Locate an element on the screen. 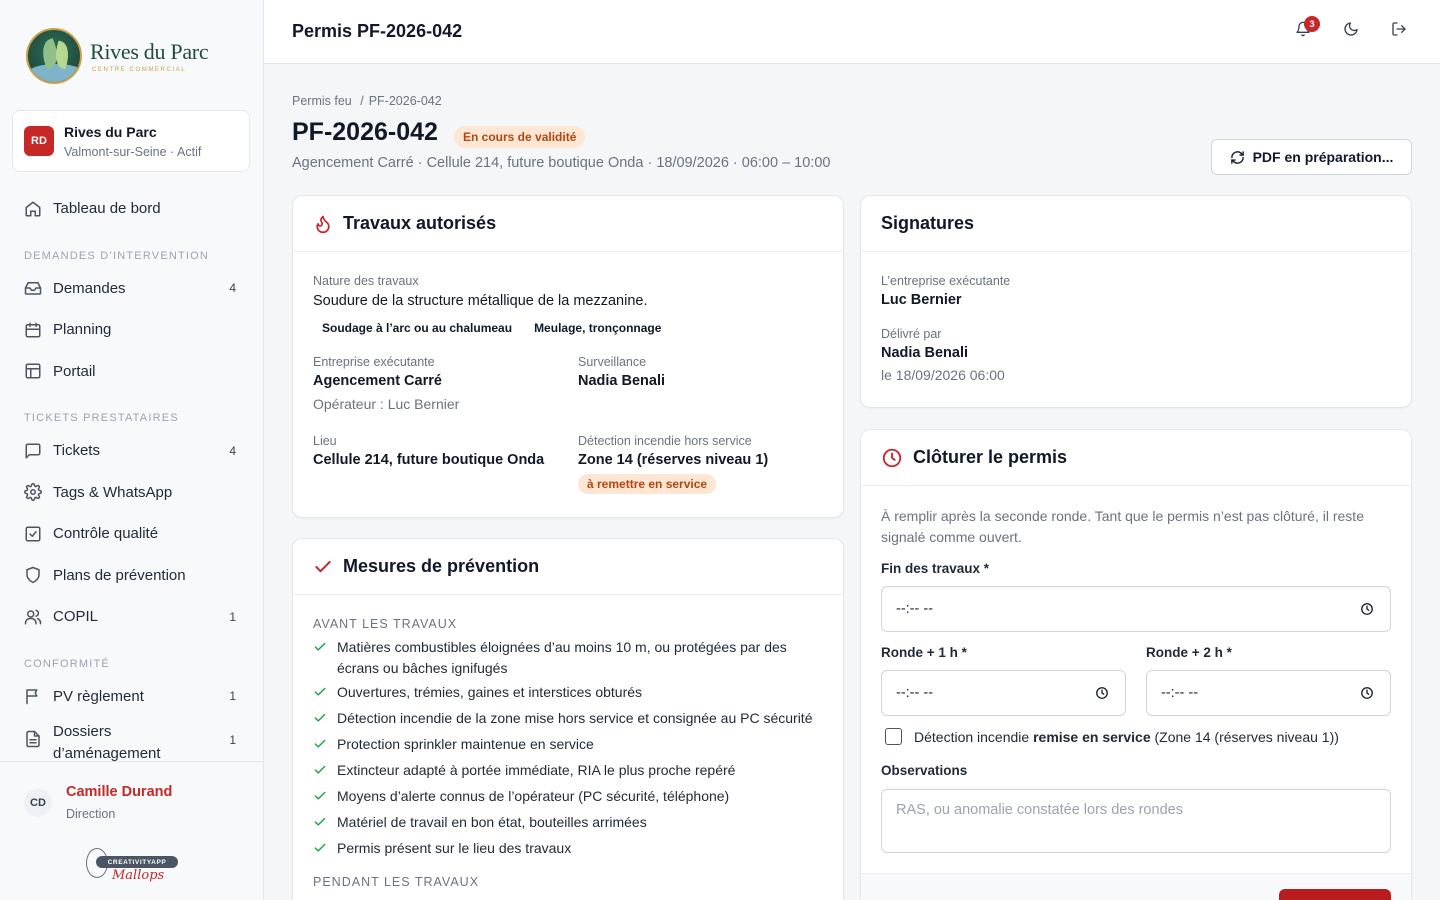  sidebar-item-tickets: Tickets 4 is located at coordinates (132, 451).